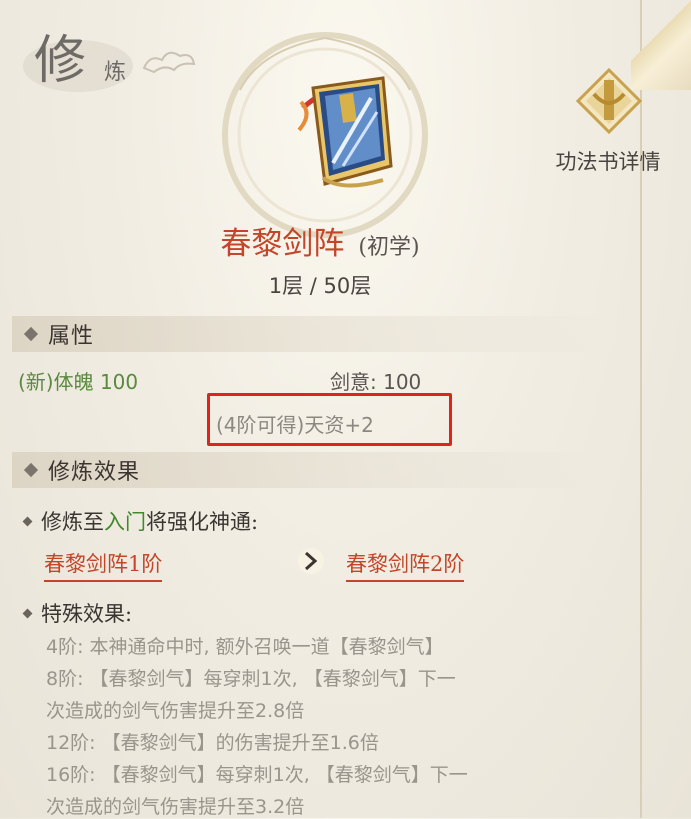  What do you see at coordinates (125, 522) in the screenshot?
I see `upgrade-stage: 入门` at bounding box center [125, 522].